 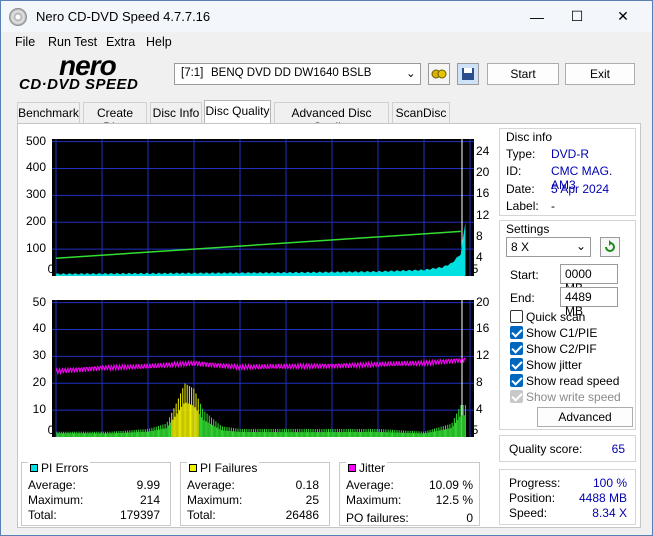 I want to click on speed-select: 8 X ⌄, so click(x=548, y=247).